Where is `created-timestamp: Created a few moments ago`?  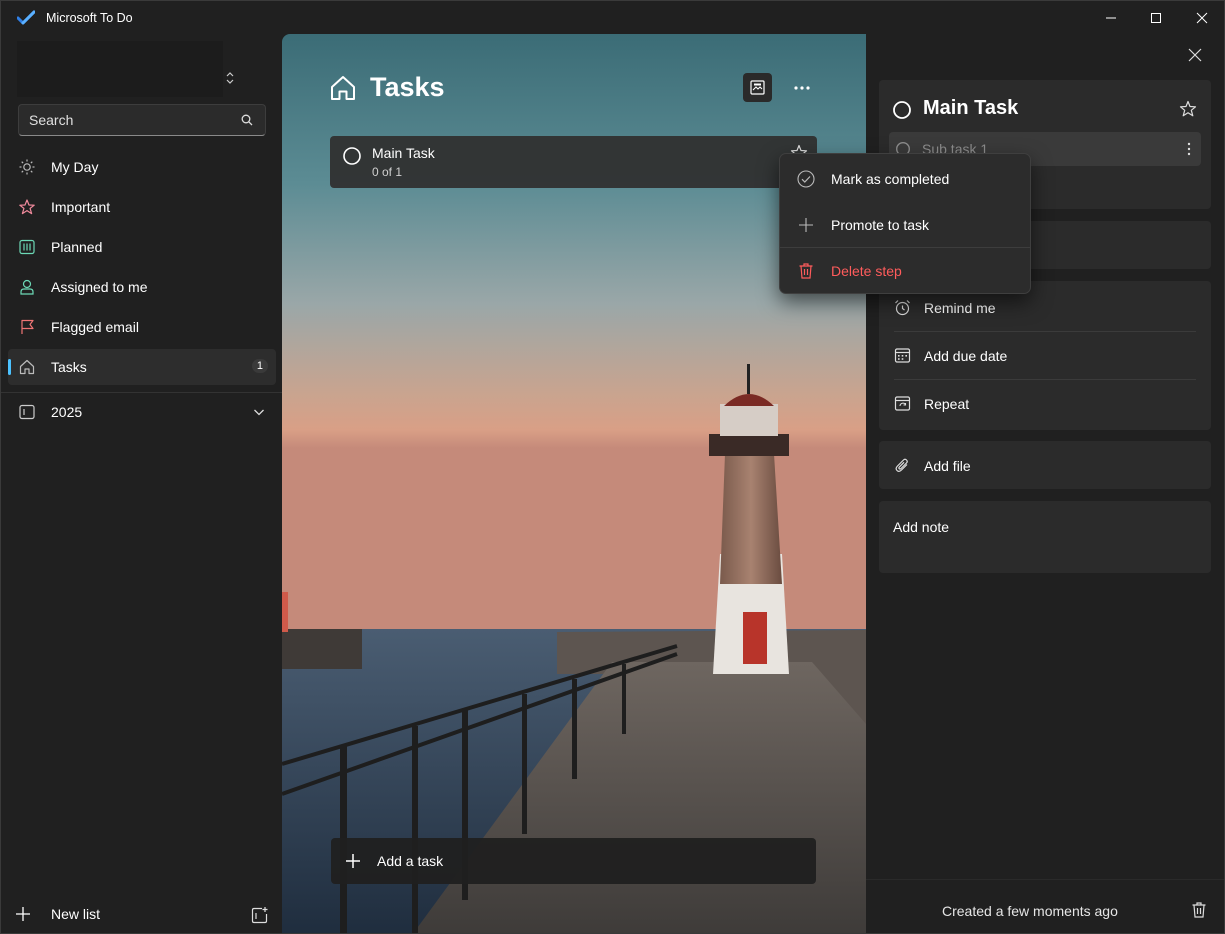 created-timestamp: Created a few moments ago is located at coordinates (1030, 911).